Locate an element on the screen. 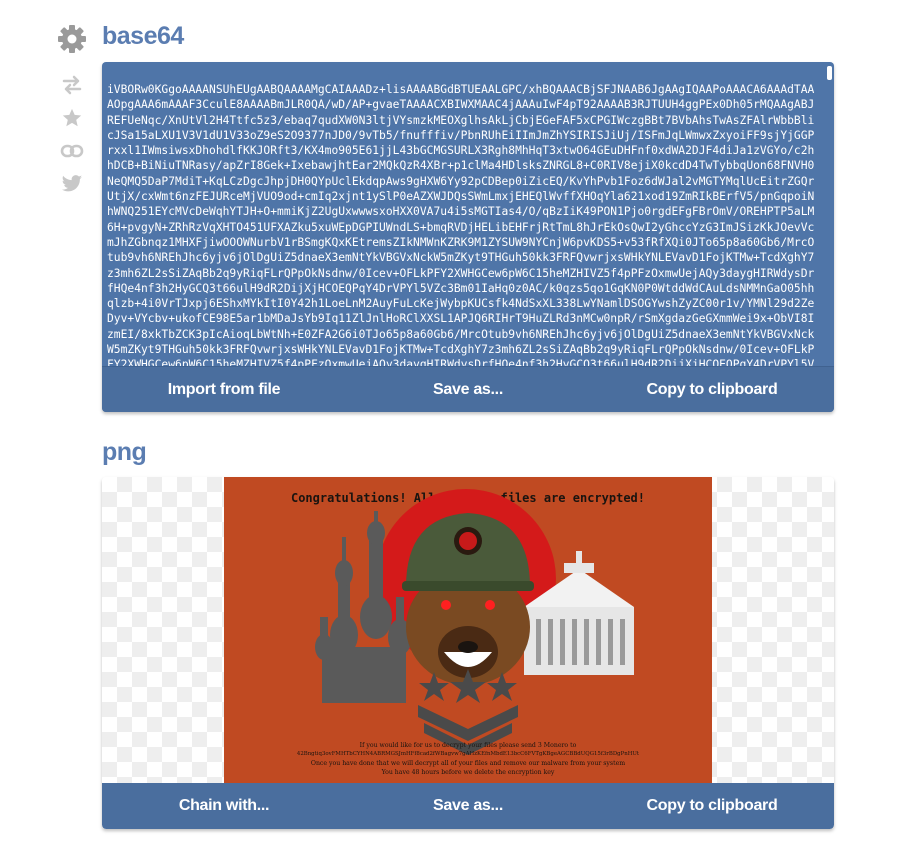  twitter-icon is located at coordinates (72, 184).